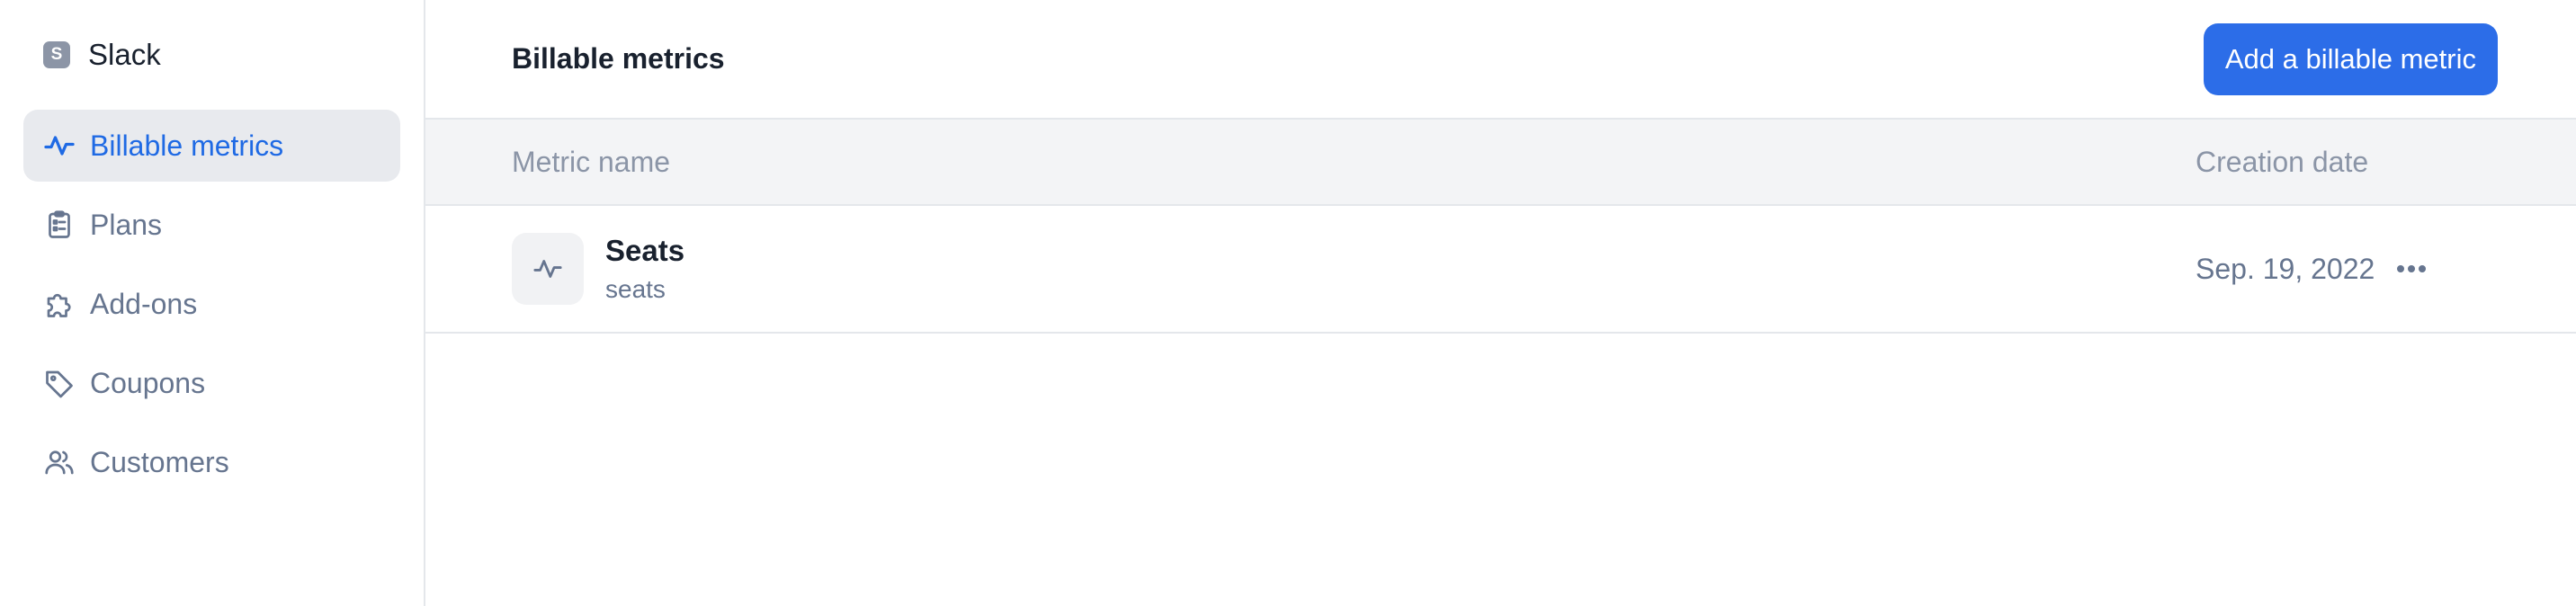  I want to click on users-icon, so click(60, 462).